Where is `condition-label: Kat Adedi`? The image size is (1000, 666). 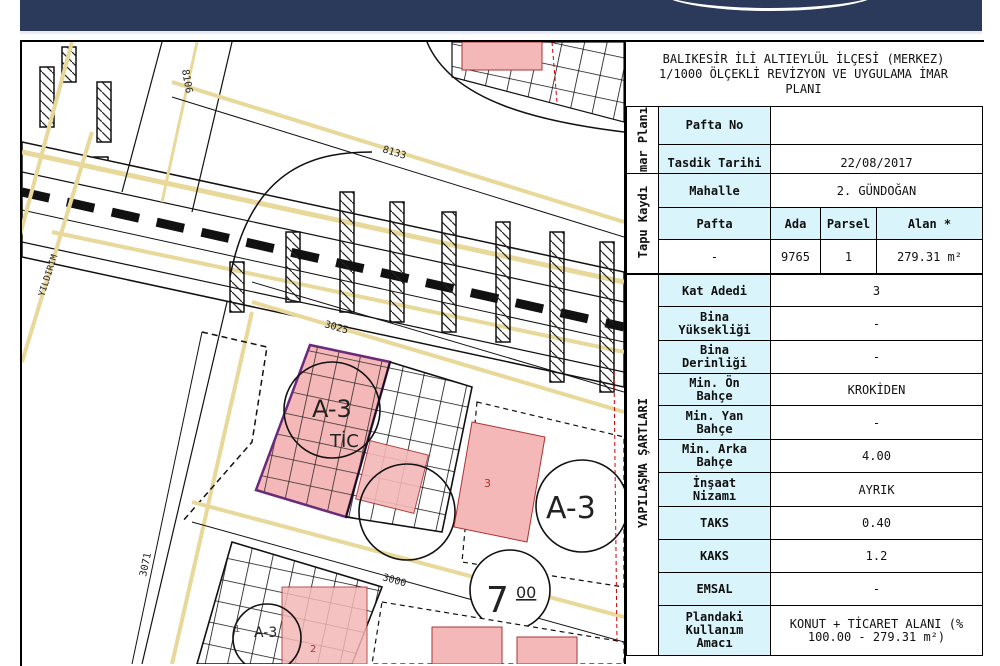
condition-label: Kat Adedi is located at coordinates (714, 290).